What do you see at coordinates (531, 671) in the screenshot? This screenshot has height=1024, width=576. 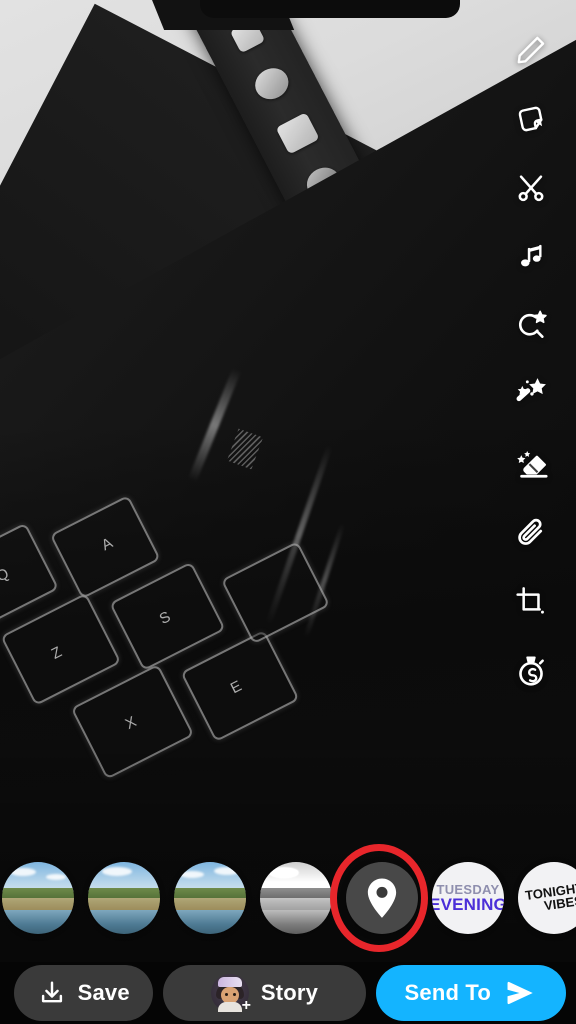 I see `timer-icon` at bounding box center [531, 671].